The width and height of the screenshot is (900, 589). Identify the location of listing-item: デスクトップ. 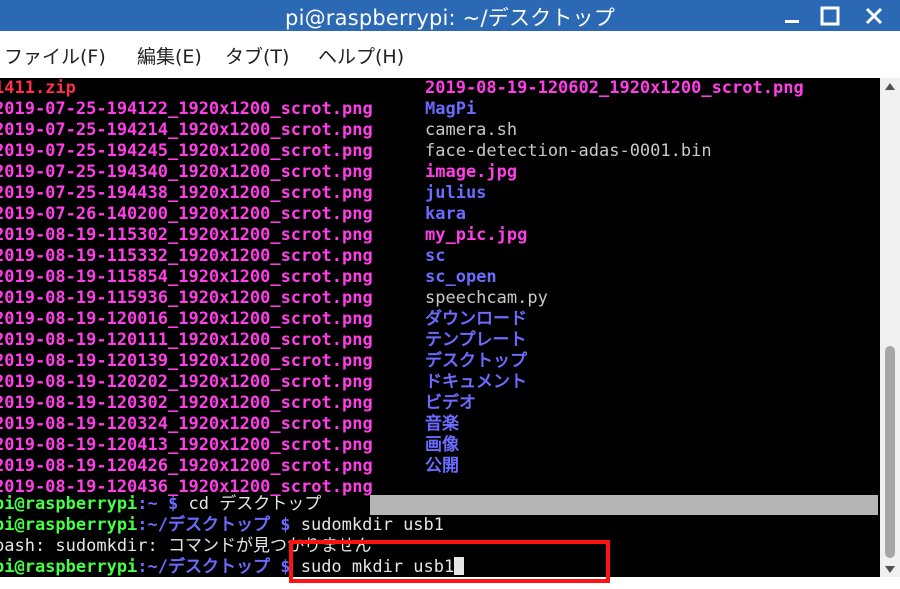
(476, 361).